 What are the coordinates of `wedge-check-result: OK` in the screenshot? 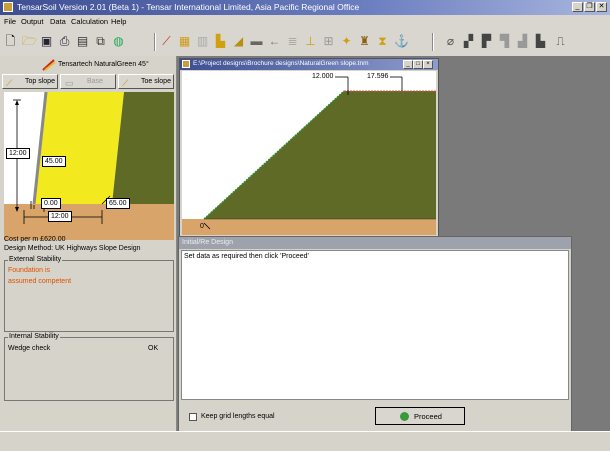 It's located at (153, 348).